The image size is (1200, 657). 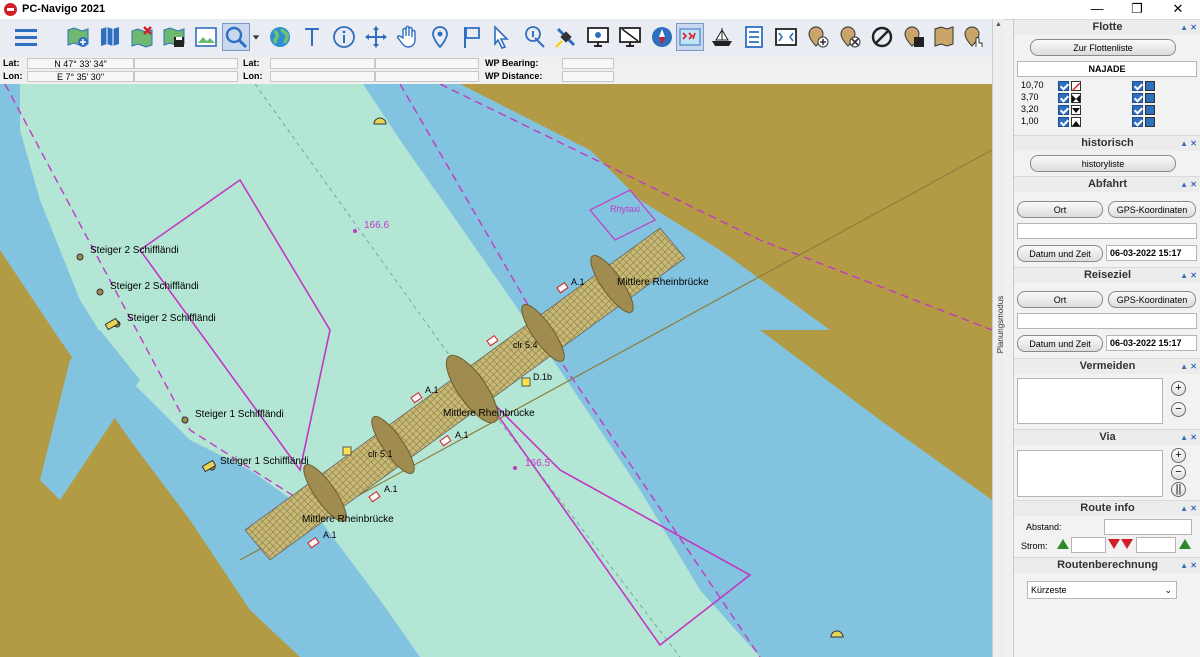 I want to click on via-remove-button: −, so click(x=1178, y=472).